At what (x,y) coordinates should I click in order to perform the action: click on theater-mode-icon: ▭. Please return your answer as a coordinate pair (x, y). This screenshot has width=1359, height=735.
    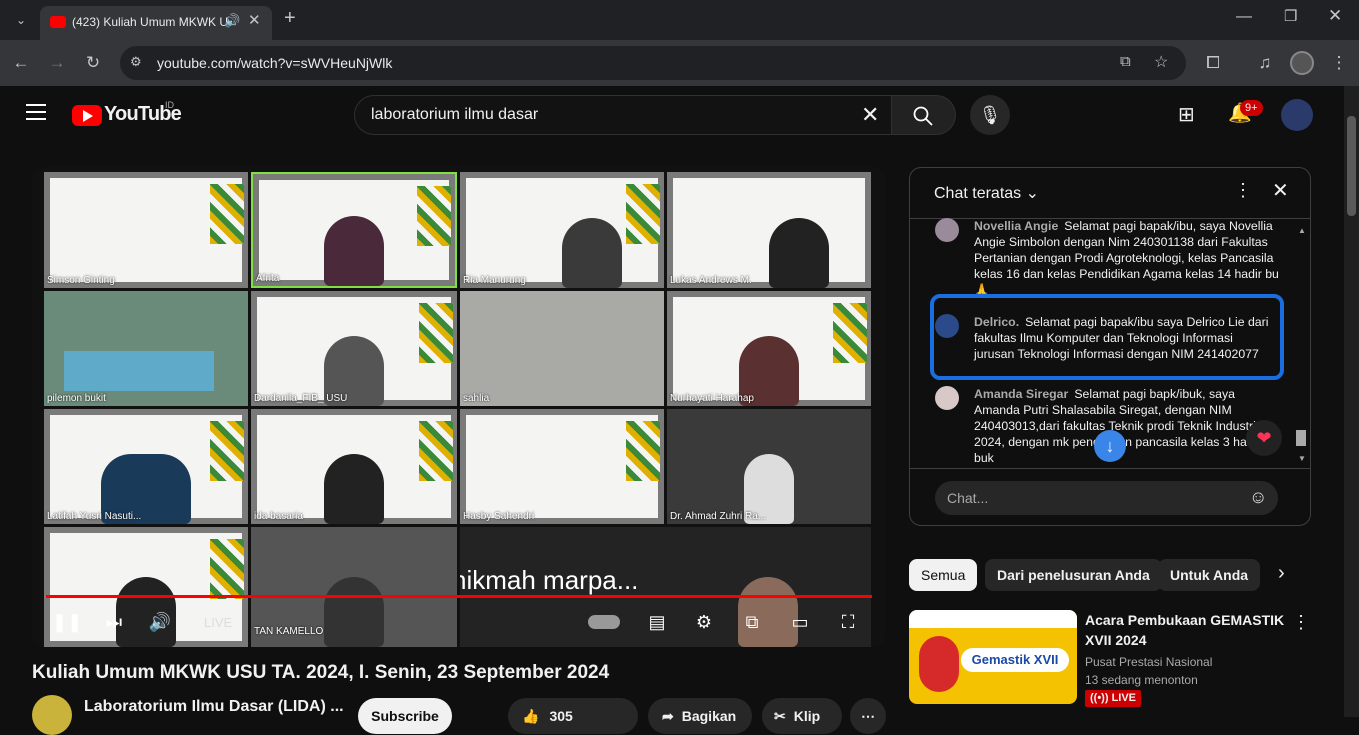
    Looking at the image, I should click on (800, 622).